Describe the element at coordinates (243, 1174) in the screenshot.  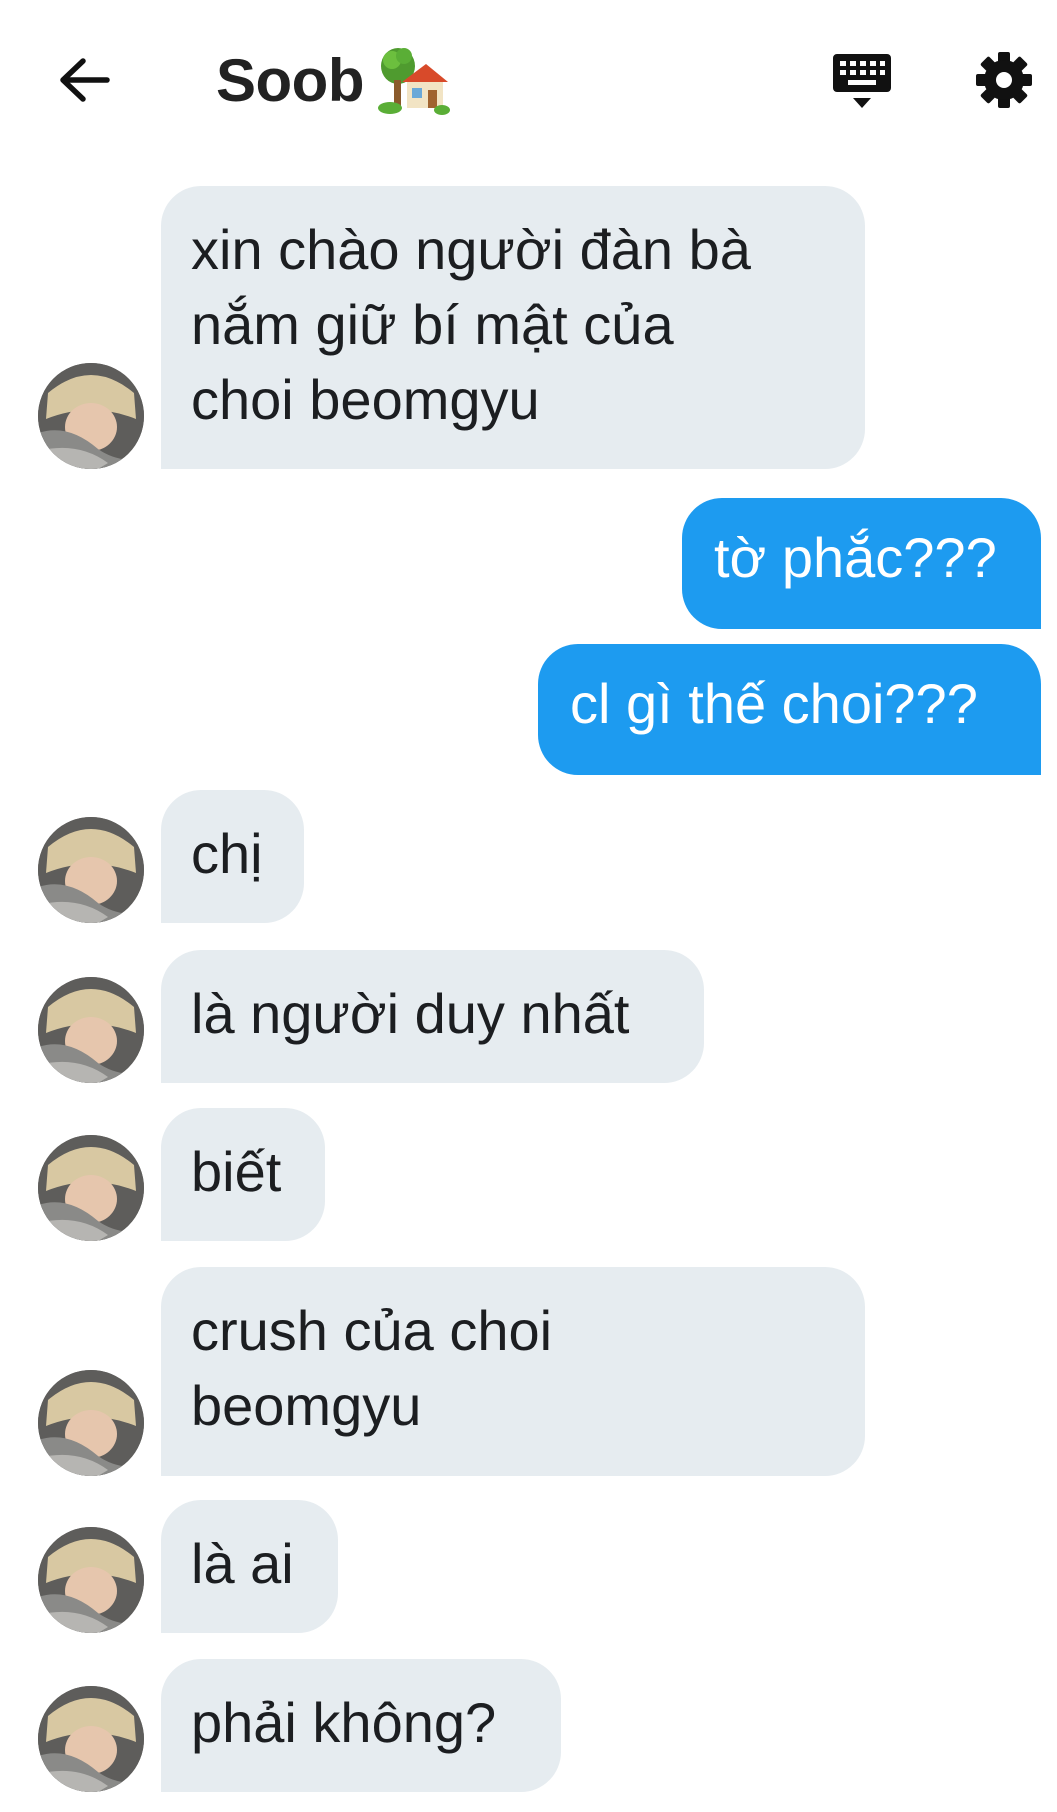
I see `incoming-message: biết` at that location.